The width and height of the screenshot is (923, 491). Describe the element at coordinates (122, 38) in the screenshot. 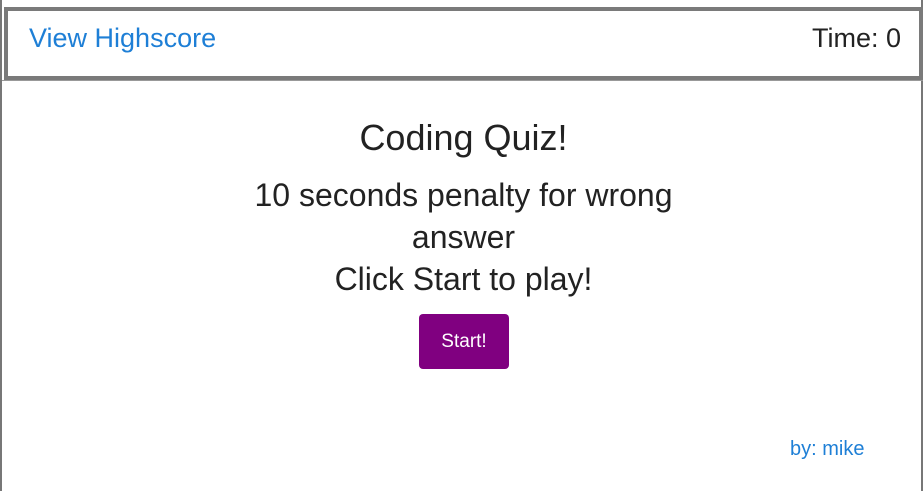

I see `view-highscore-link: View Highscore` at that location.